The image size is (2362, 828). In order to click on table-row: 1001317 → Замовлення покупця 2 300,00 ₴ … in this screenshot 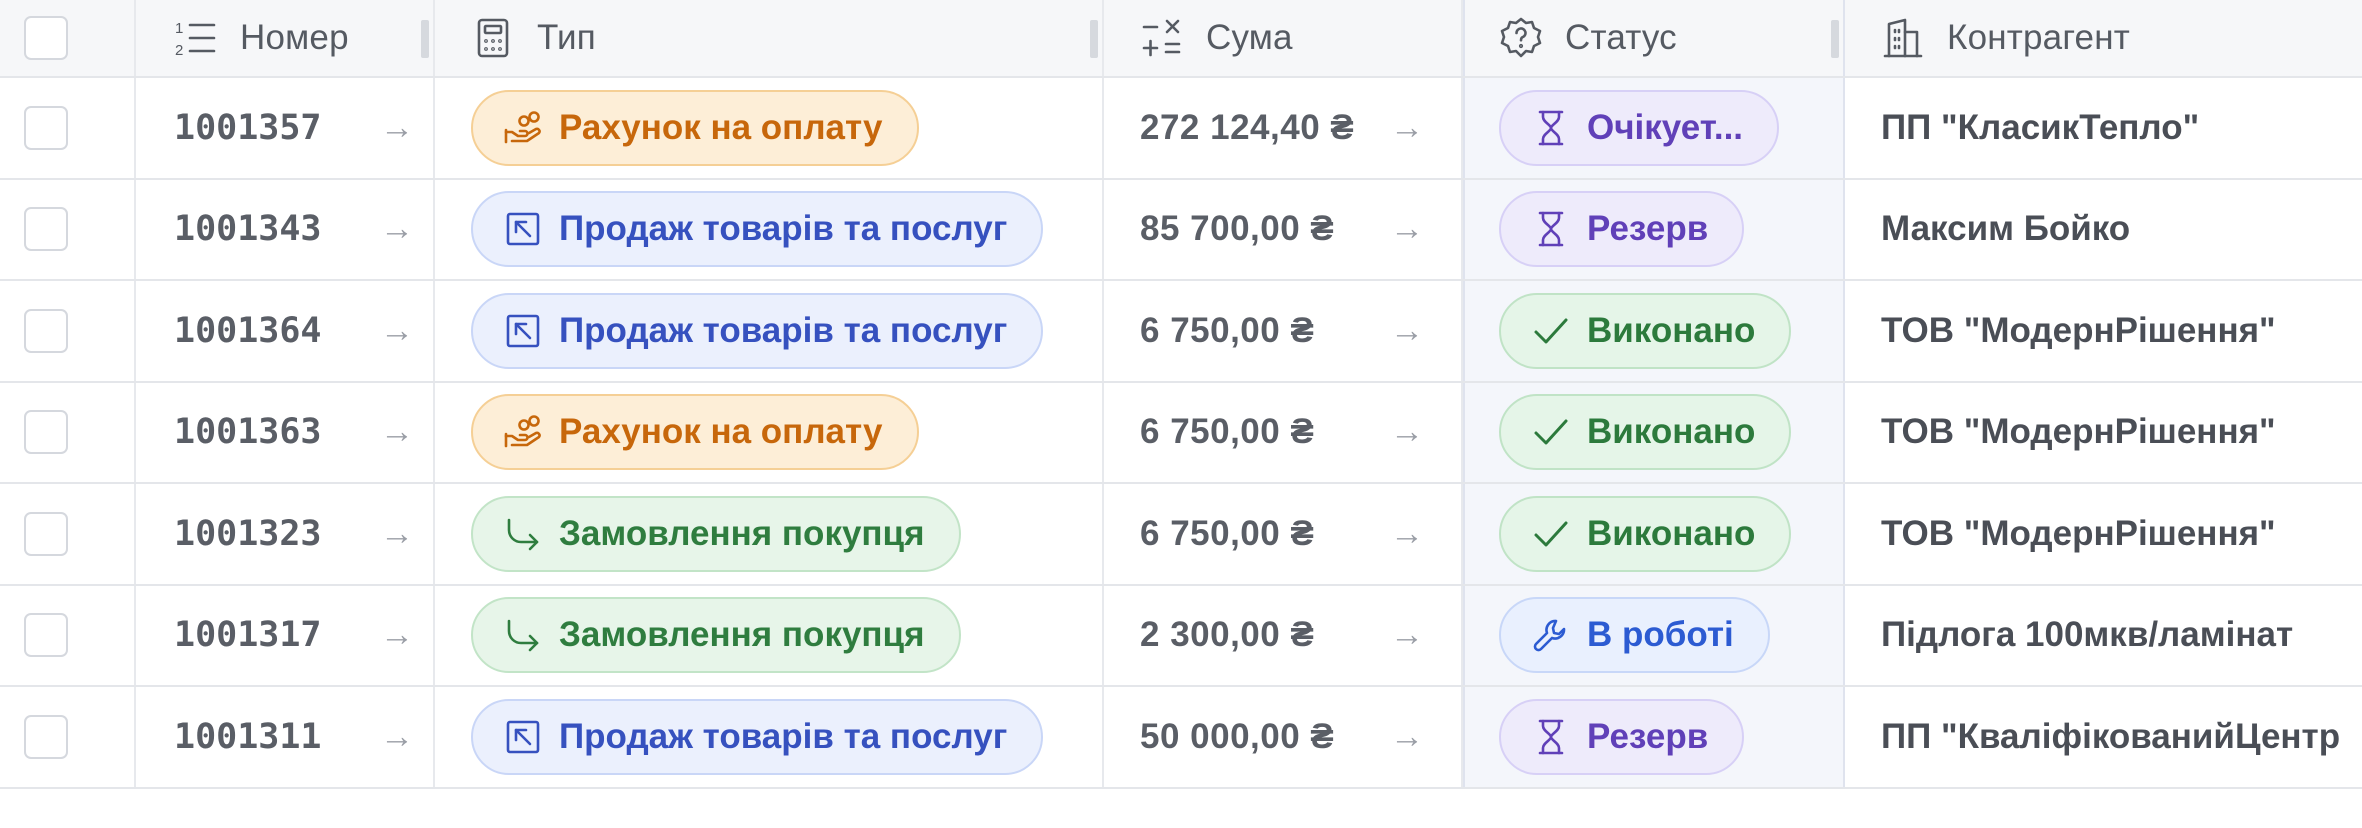, I will do `click(1181, 636)`.